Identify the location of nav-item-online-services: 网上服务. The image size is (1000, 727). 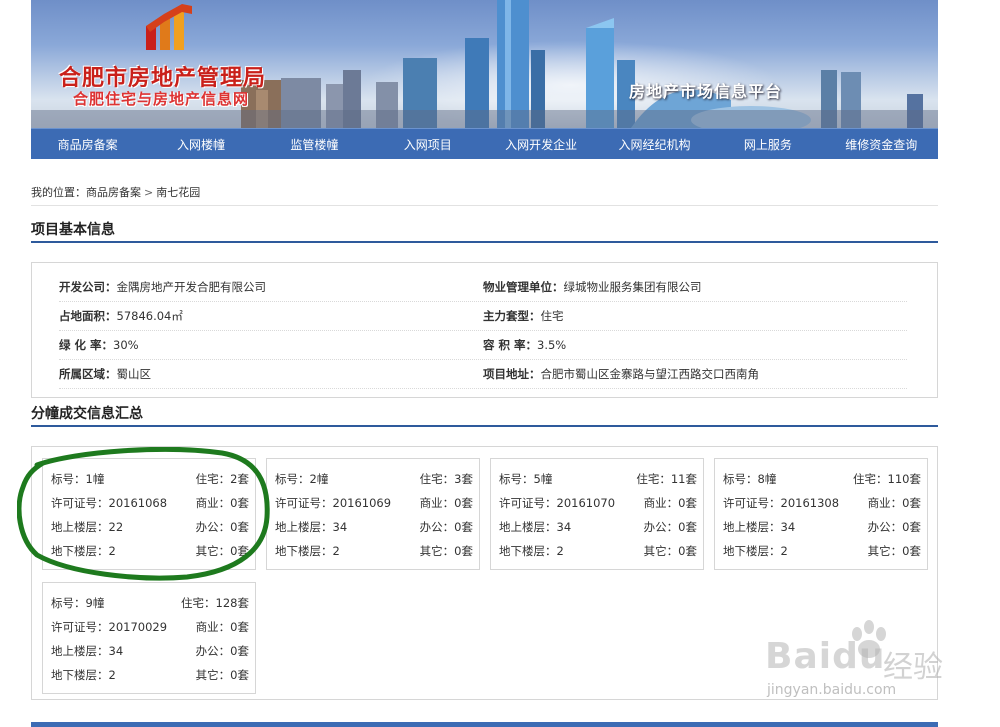
(767, 144).